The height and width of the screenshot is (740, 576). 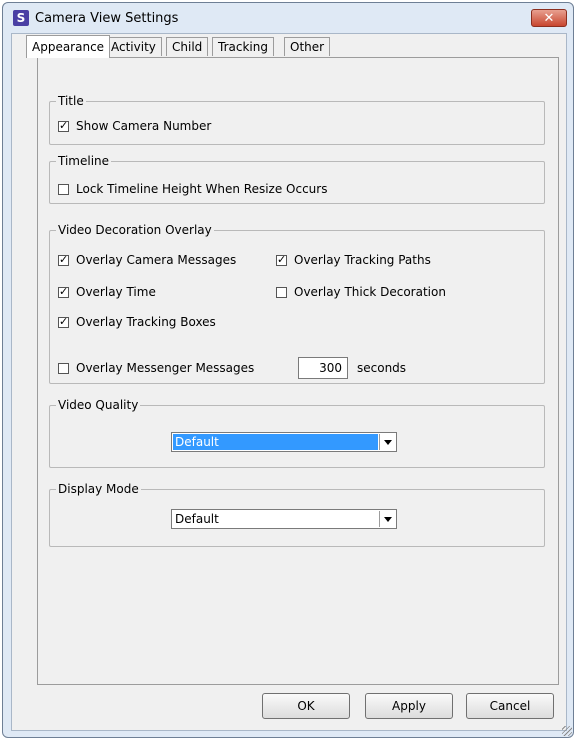 I want to click on tab-appearance: Appearance, so click(x=68, y=46).